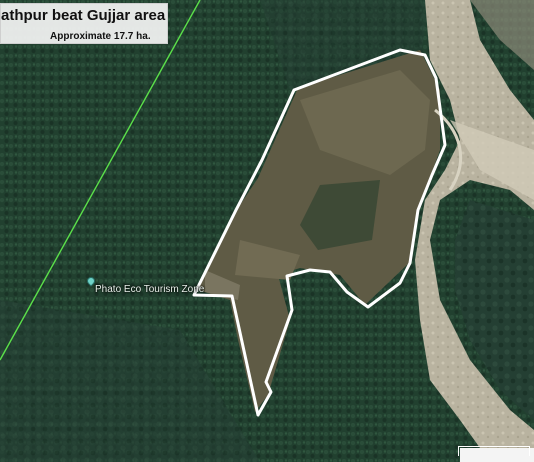 The image size is (534, 462). Describe the element at coordinates (83, 15) in the screenshot. I see `map-title: athpur beat Gujjar area` at that location.